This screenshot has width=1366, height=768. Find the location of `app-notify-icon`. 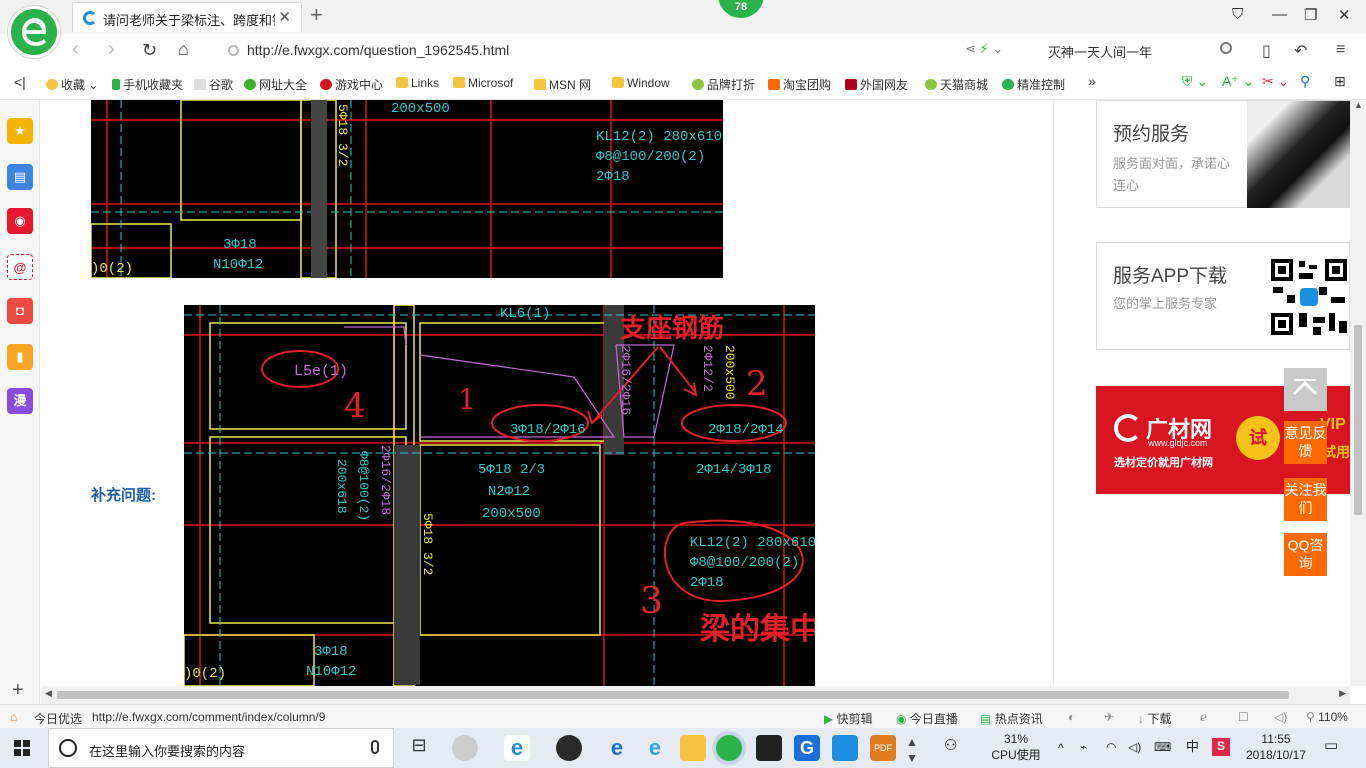

app-notify-icon is located at coordinates (569, 748).